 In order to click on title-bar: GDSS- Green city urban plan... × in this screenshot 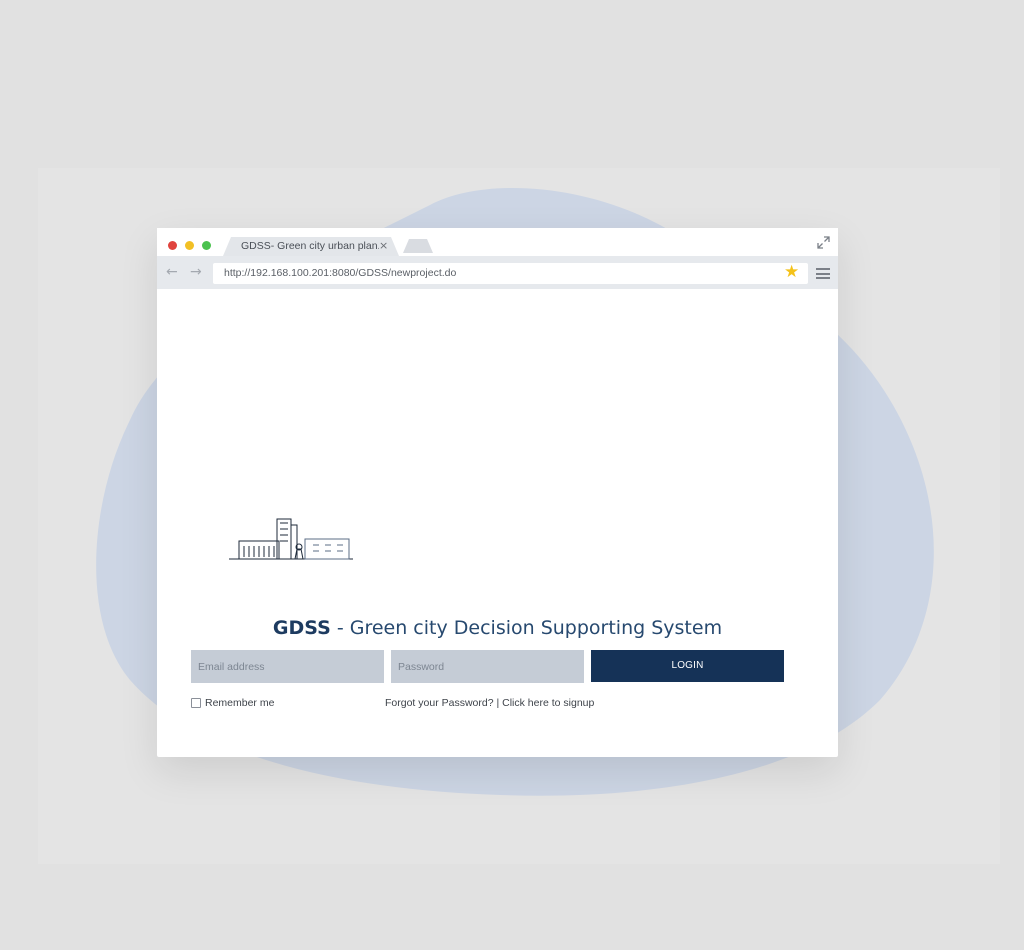, I will do `click(497, 242)`.